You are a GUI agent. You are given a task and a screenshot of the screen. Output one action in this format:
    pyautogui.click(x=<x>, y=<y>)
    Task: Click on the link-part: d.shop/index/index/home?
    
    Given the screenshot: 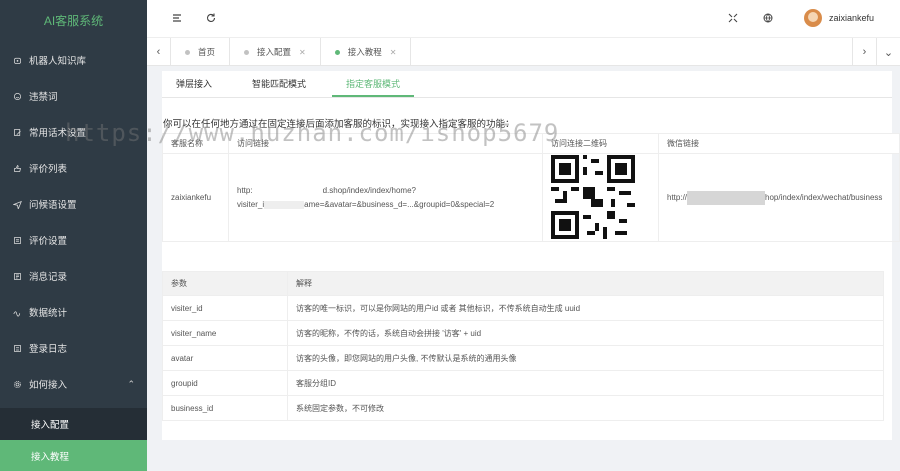 What is the action you would take?
    pyautogui.click(x=369, y=191)
    